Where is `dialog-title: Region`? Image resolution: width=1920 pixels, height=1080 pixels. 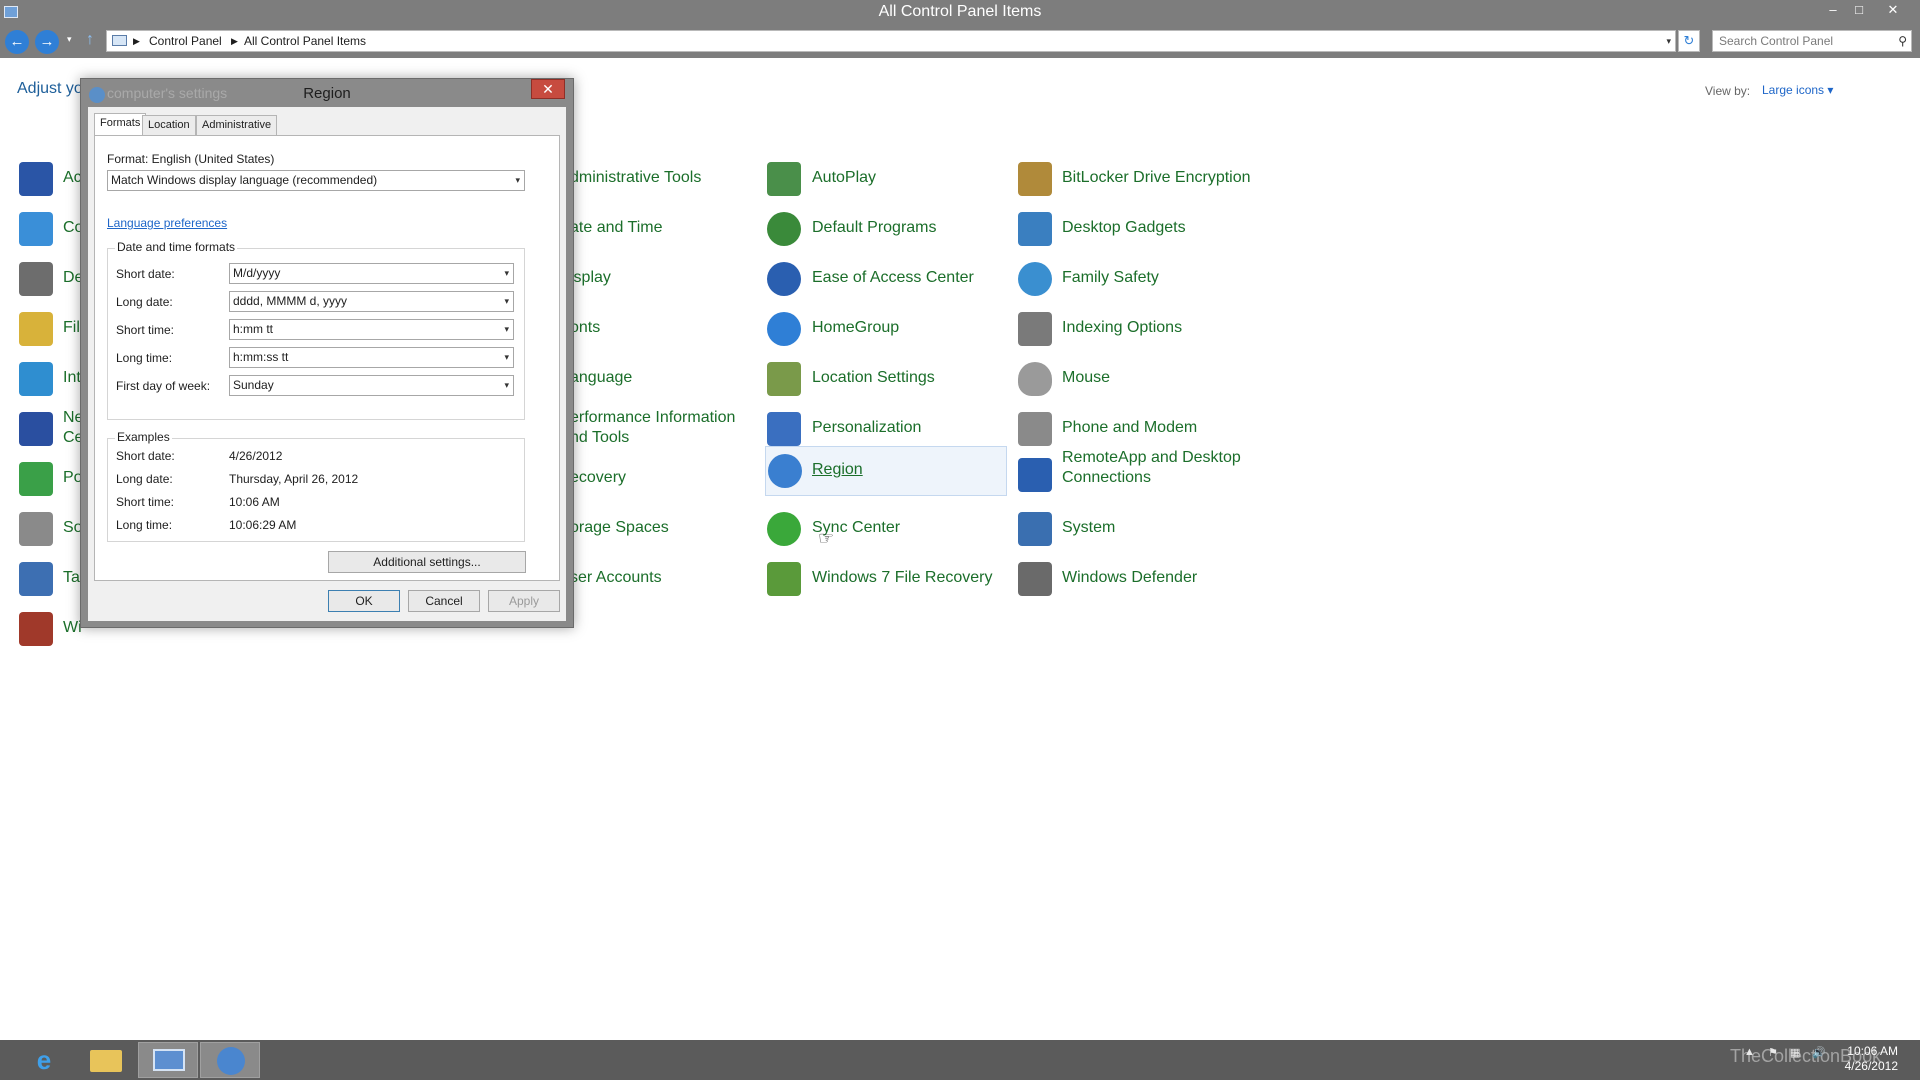 dialog-title: Region is located at coordinates (327, 93).